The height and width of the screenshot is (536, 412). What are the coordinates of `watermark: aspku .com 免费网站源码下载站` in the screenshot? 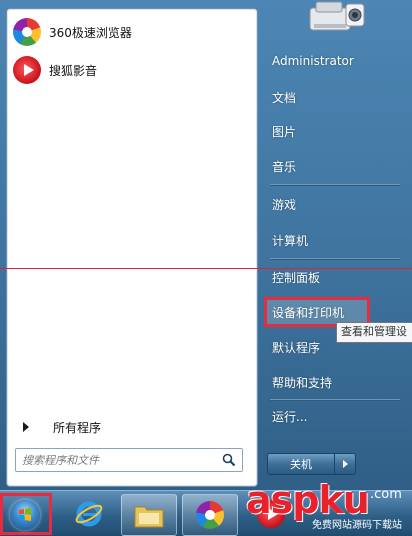 It's located at (329, 506).